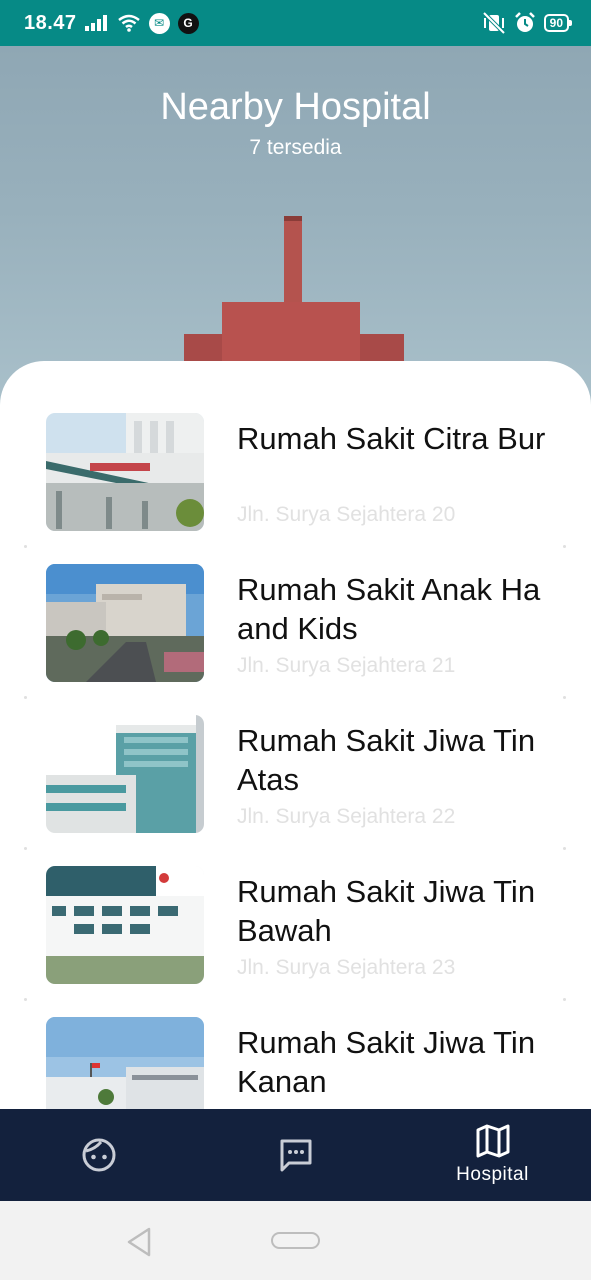 Image resolution: width=591 pixels, height=1280 pixels. I want to click on status-right: 90, so click(527, 23).